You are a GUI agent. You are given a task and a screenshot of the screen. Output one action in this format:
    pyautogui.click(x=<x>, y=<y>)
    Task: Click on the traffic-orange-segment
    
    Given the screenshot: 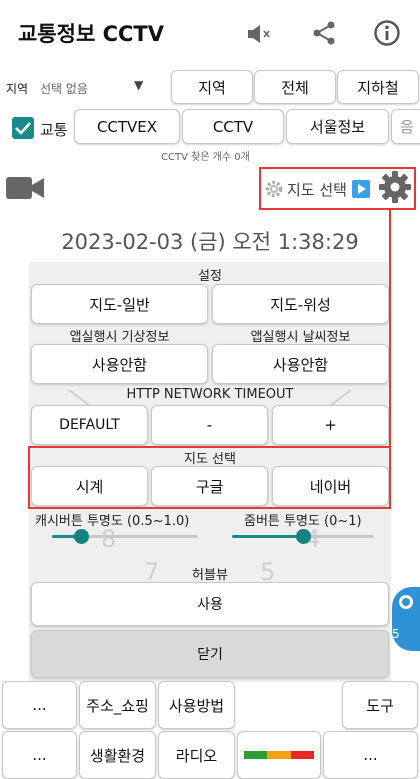 What is the action you would take?
    pyautogui.click(x=279, y=755)
    